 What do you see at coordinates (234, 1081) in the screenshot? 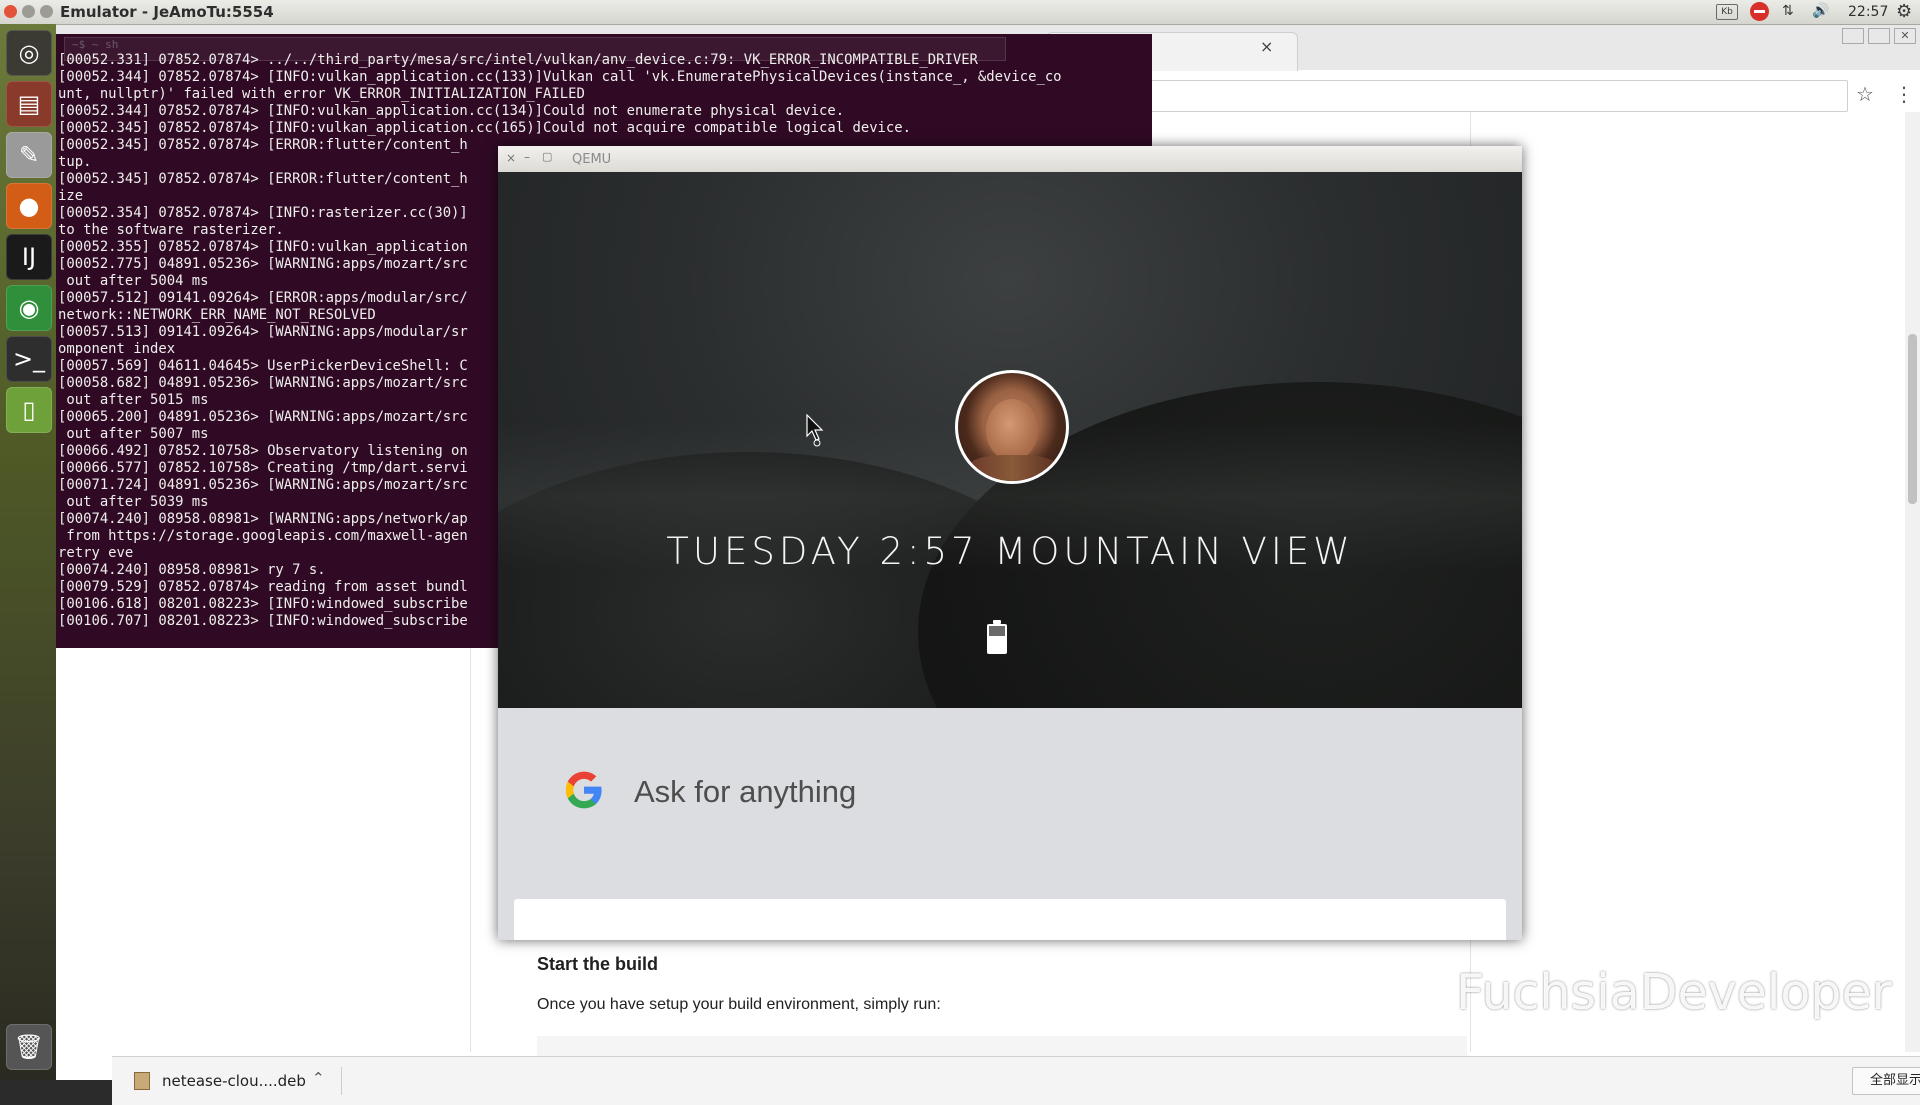
I see `download-item: netease-clou....deb` at bounding box center [234, 1081].